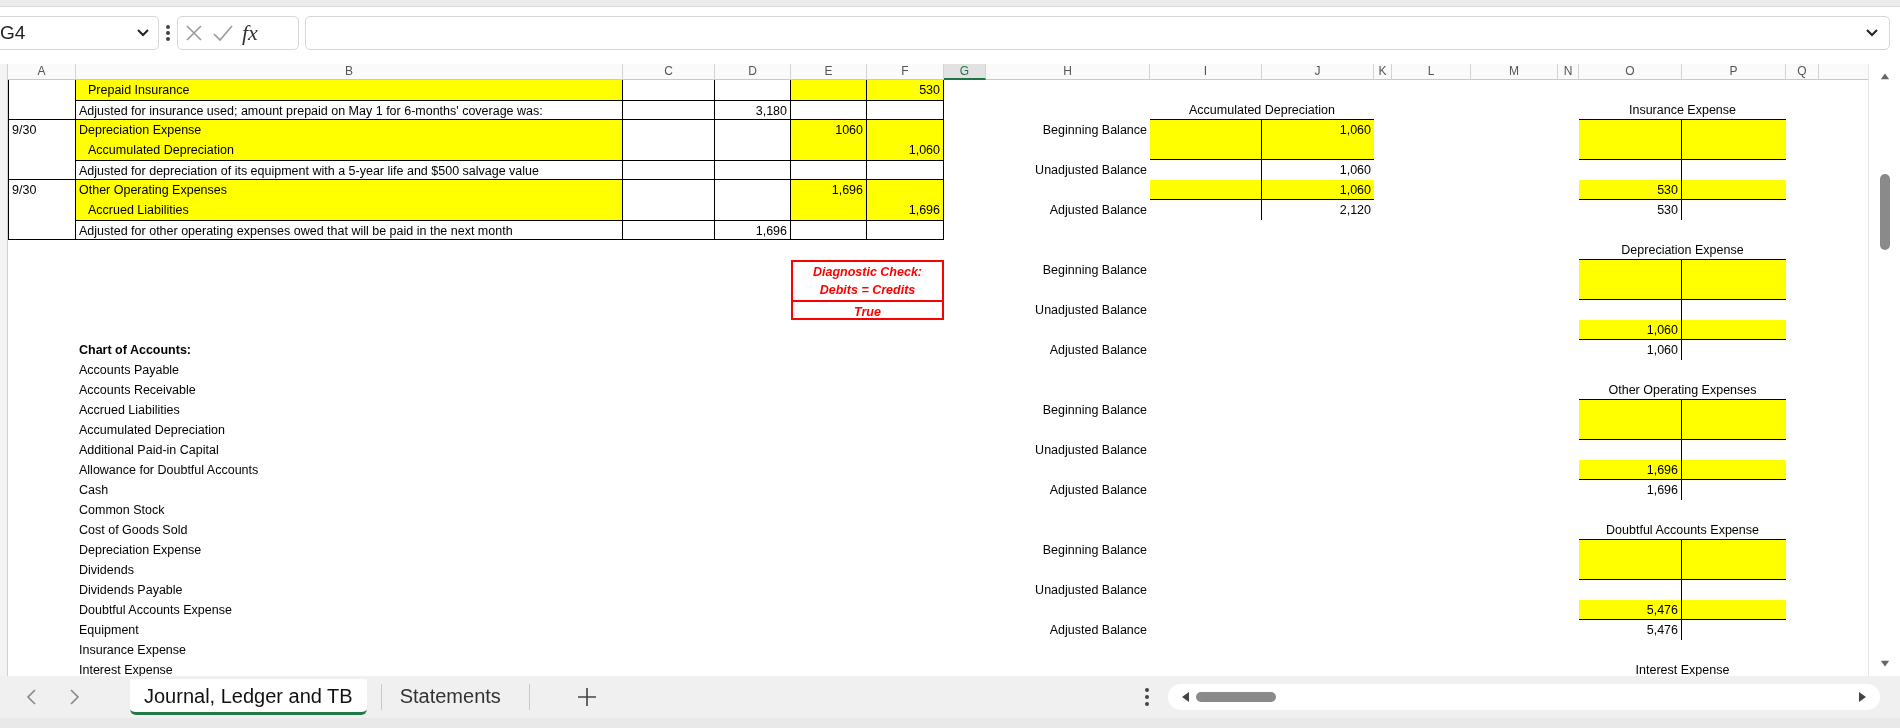 The image size is (1900, 728). I want to click on account-name: Cash, so click(94, 490).